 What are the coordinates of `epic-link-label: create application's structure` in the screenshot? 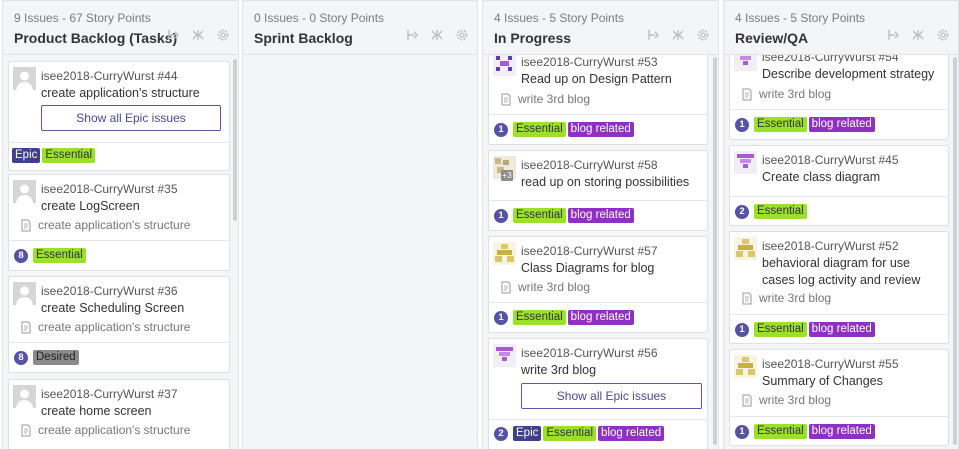 It's located at (114, 430).